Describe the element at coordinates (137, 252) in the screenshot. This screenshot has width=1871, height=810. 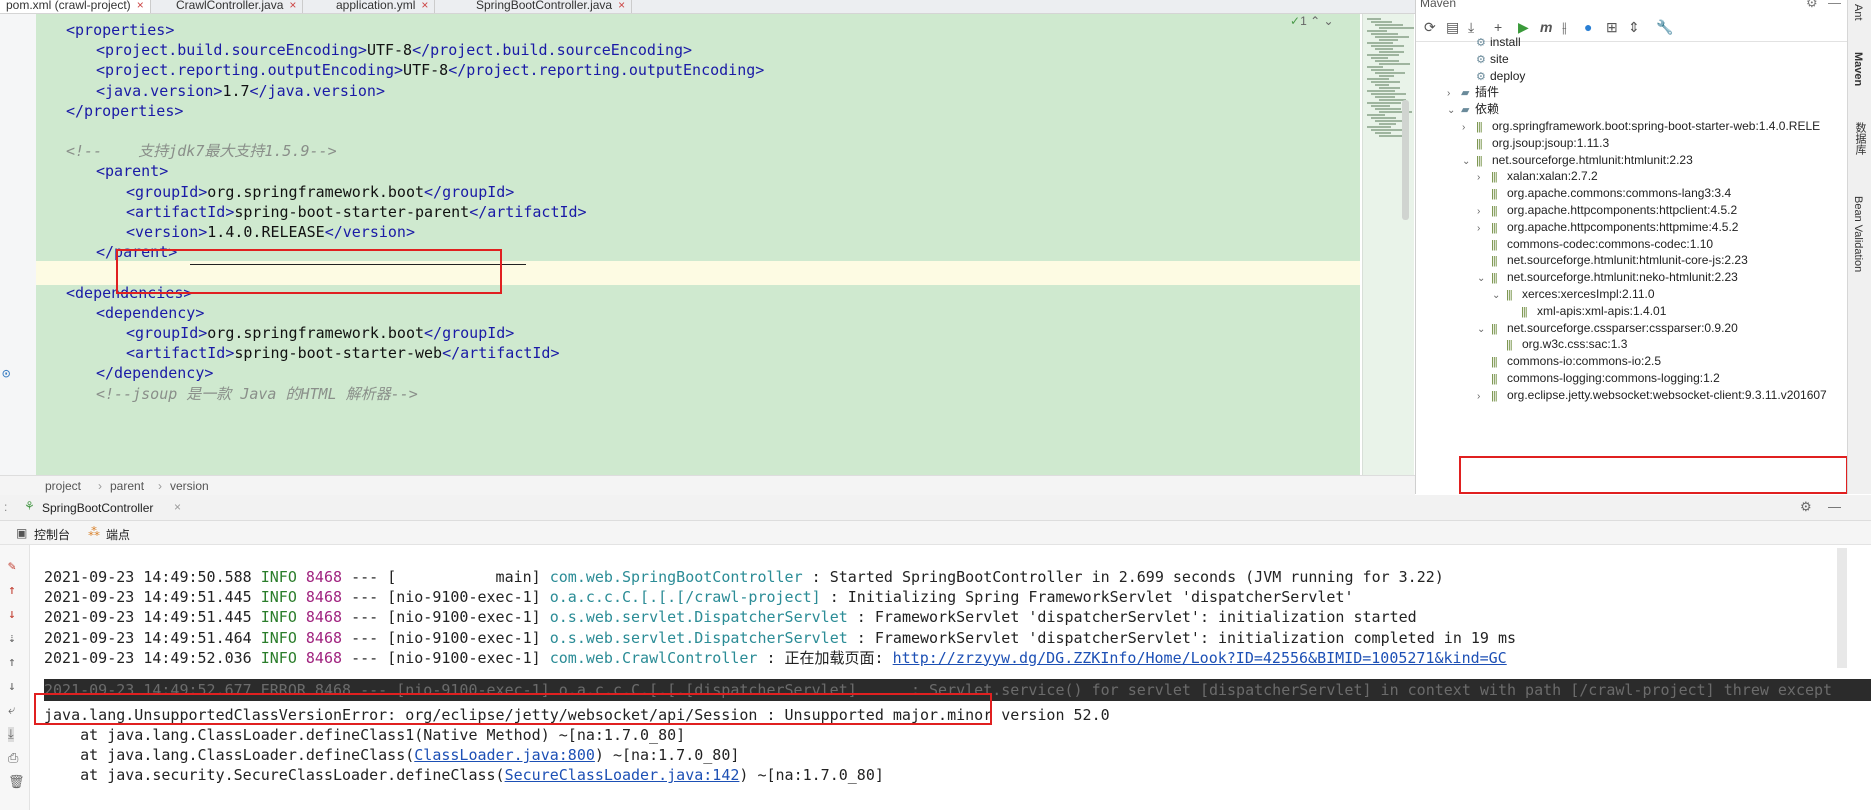
I see `xml-tag: </parent>` at that location.